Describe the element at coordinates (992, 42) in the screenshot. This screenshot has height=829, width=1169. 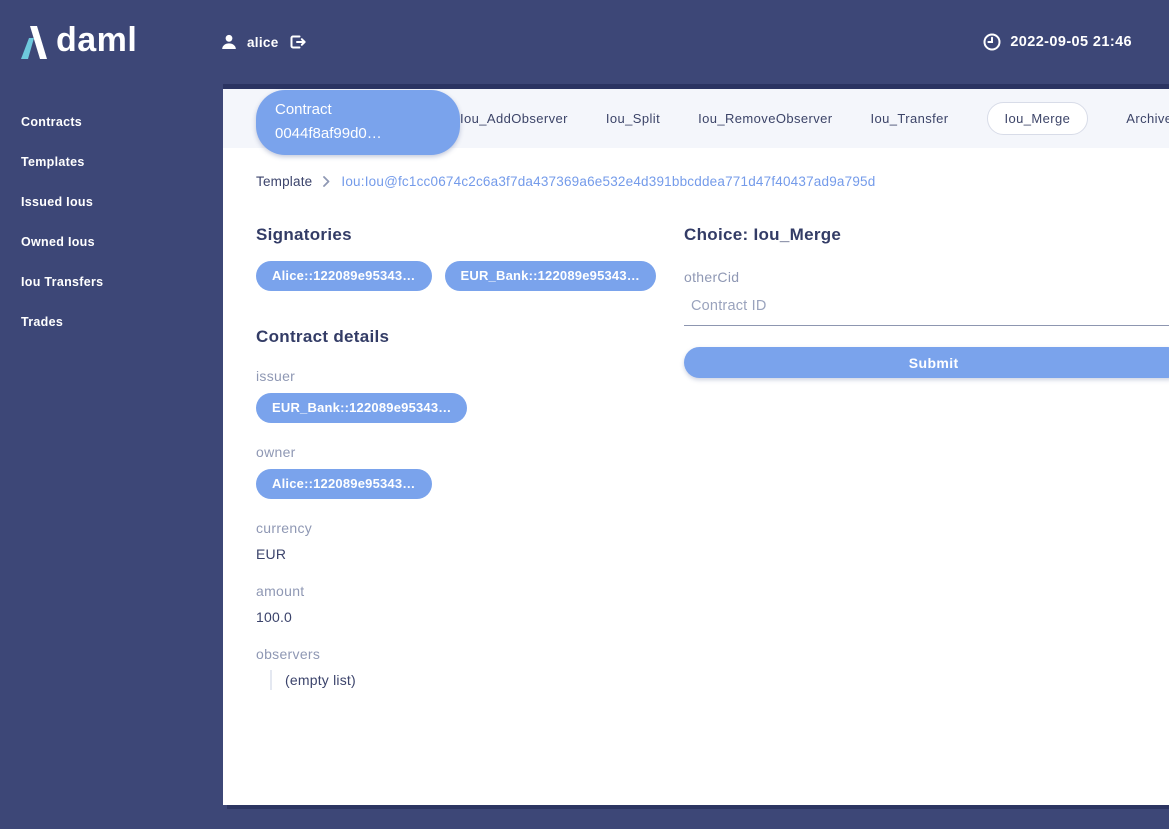
I see `clock-icon` at that location.